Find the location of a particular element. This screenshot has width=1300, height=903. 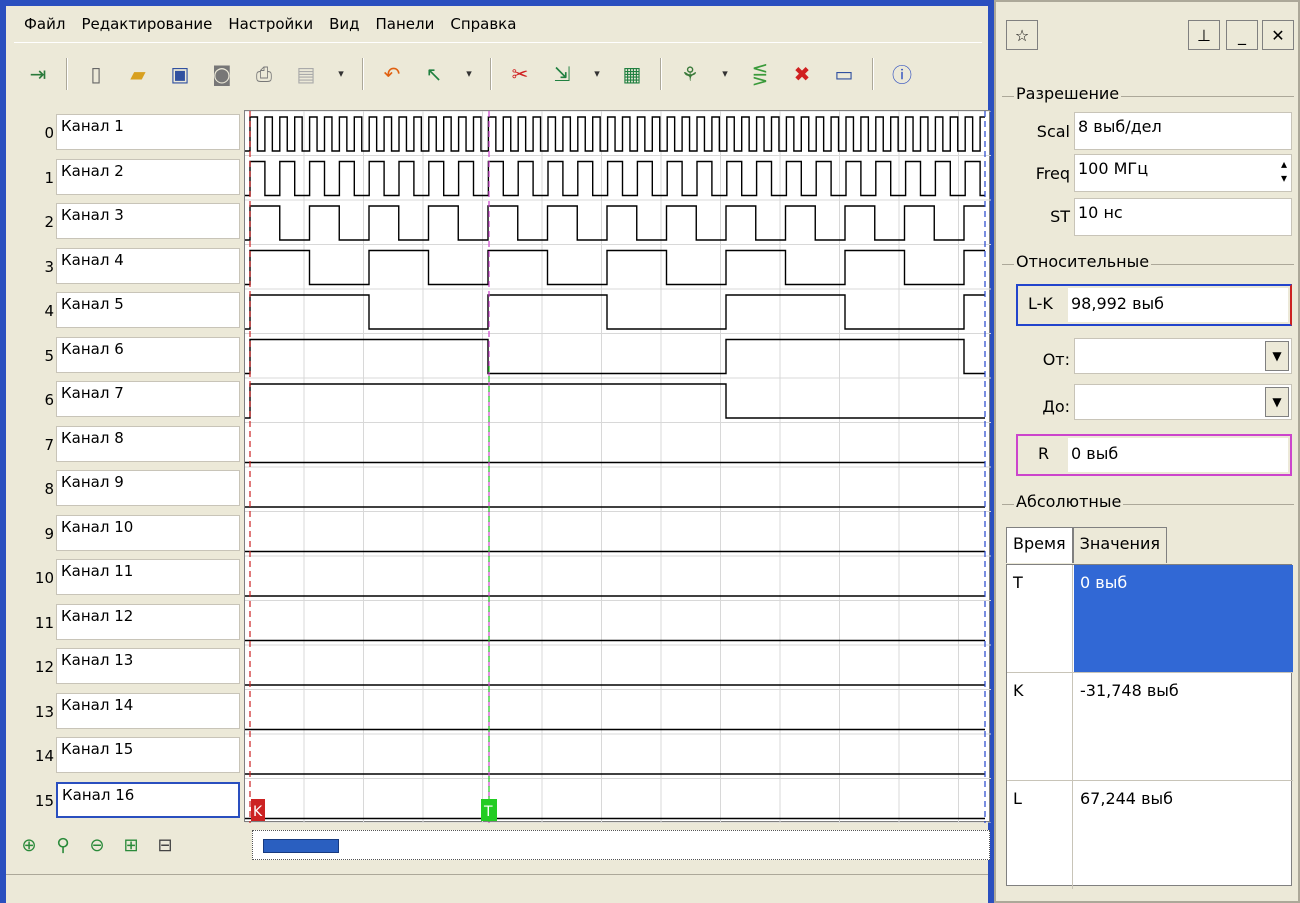

panel-icon: ▭ is located at coordinates (844, 74).